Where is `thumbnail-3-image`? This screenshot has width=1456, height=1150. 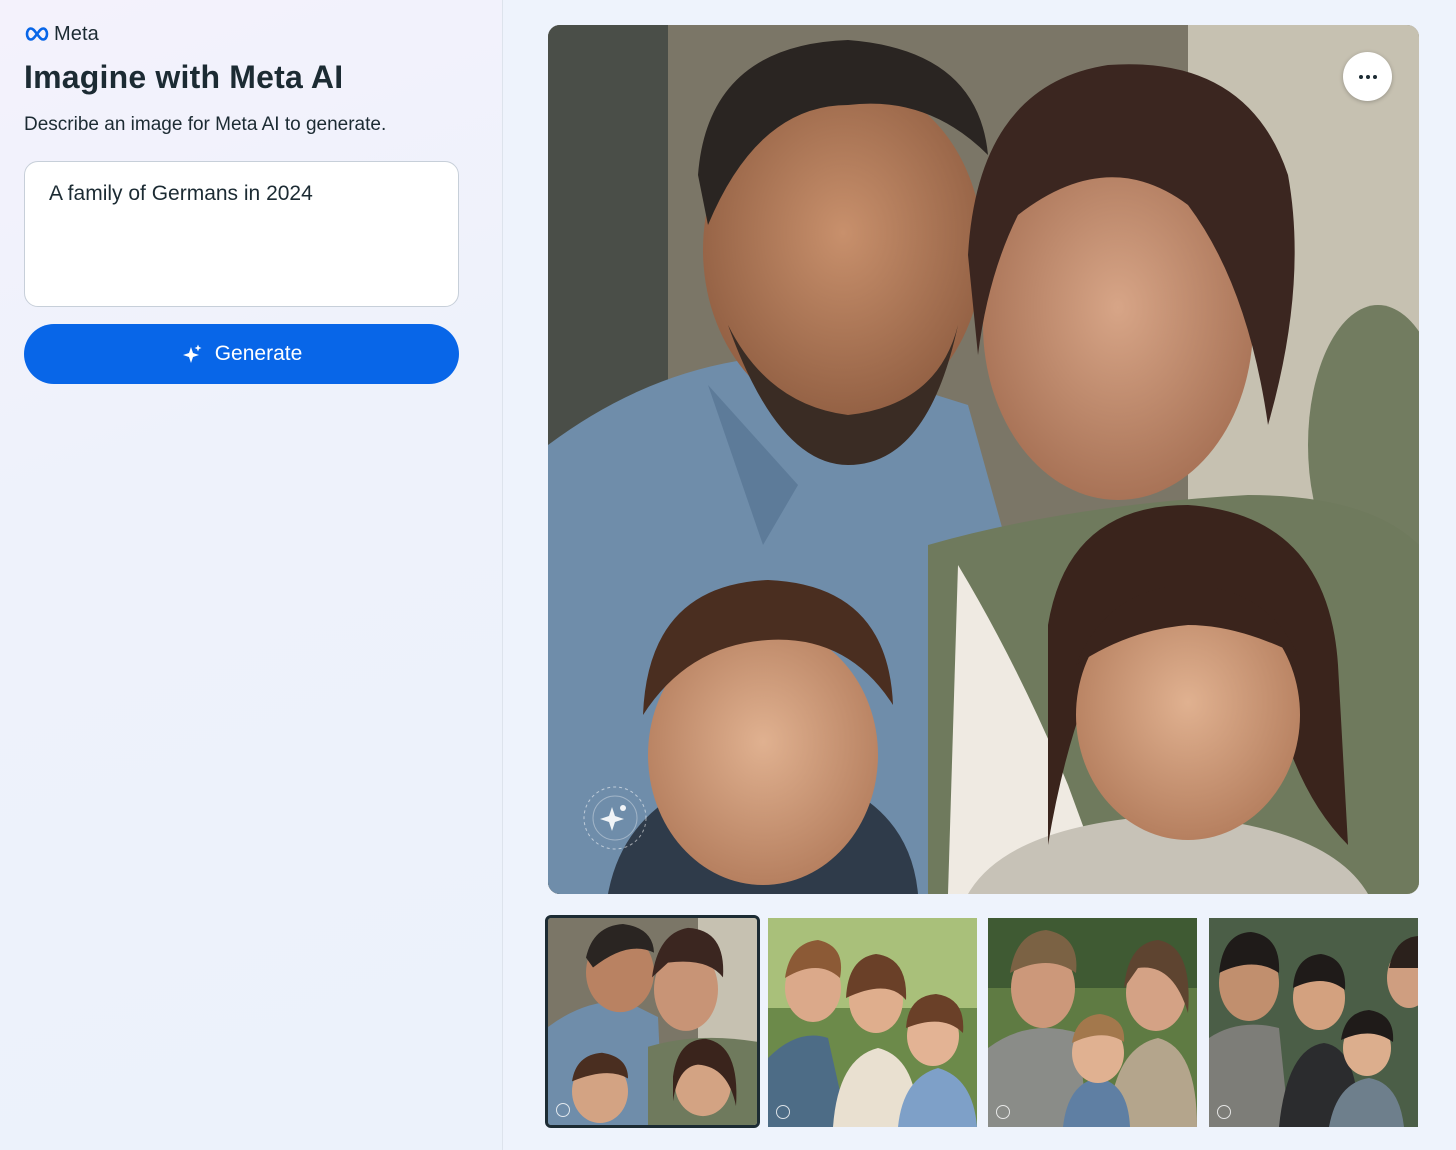
thumbnail-3-image is located at coordinates (1092, 1022).